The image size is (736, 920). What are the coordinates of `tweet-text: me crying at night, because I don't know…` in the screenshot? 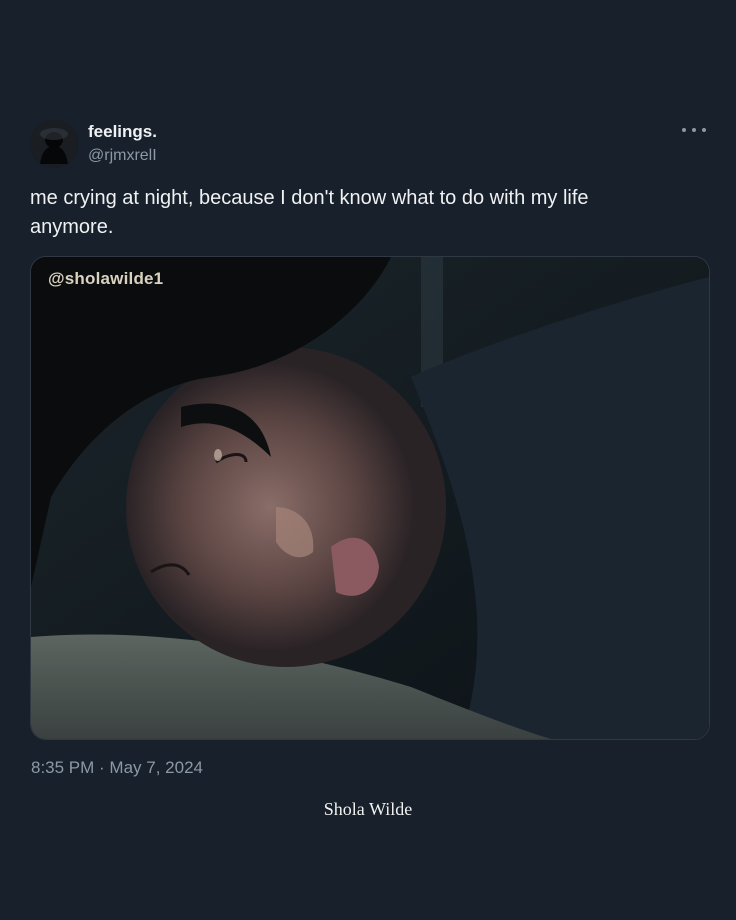 It's located at (309, 212).